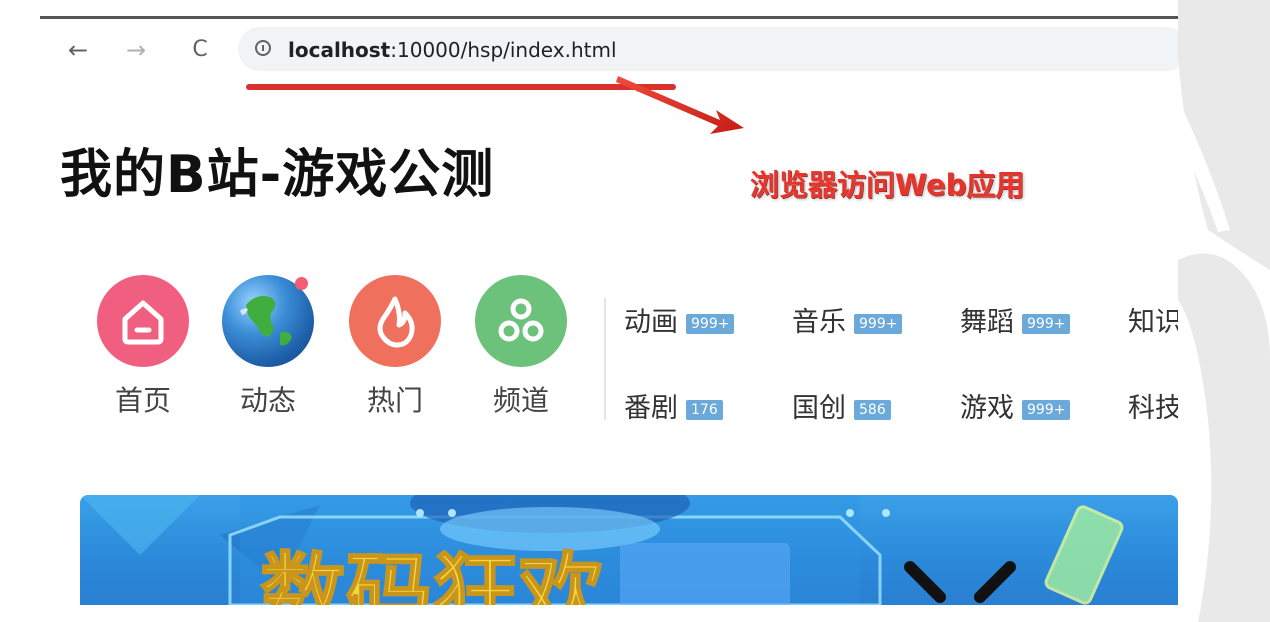 The height and width of the screenshot is (622, 1270). I want to click on fire-icon, so click(395, 321).